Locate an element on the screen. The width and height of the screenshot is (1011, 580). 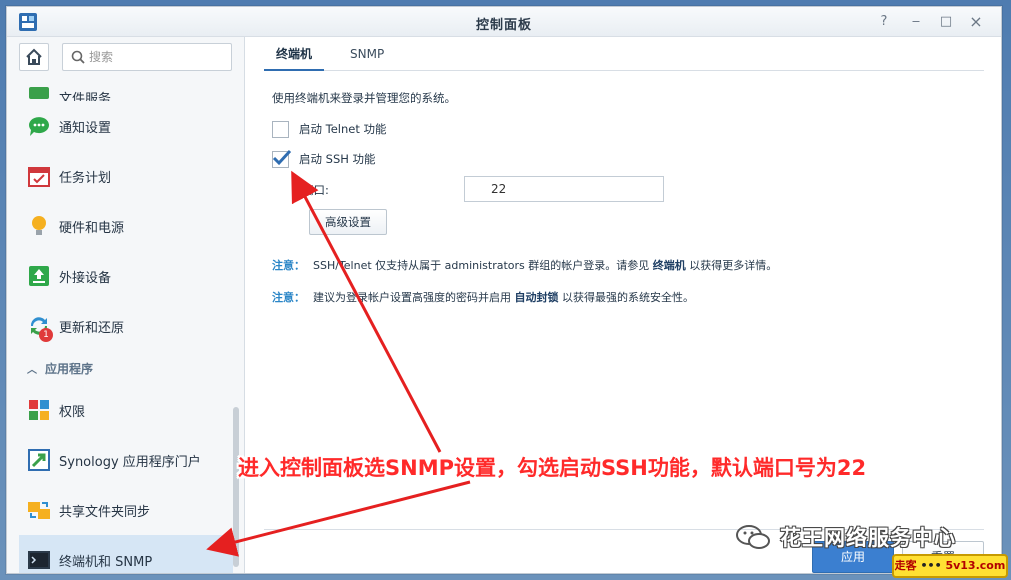
search-field is located at coordinates (147, 57).